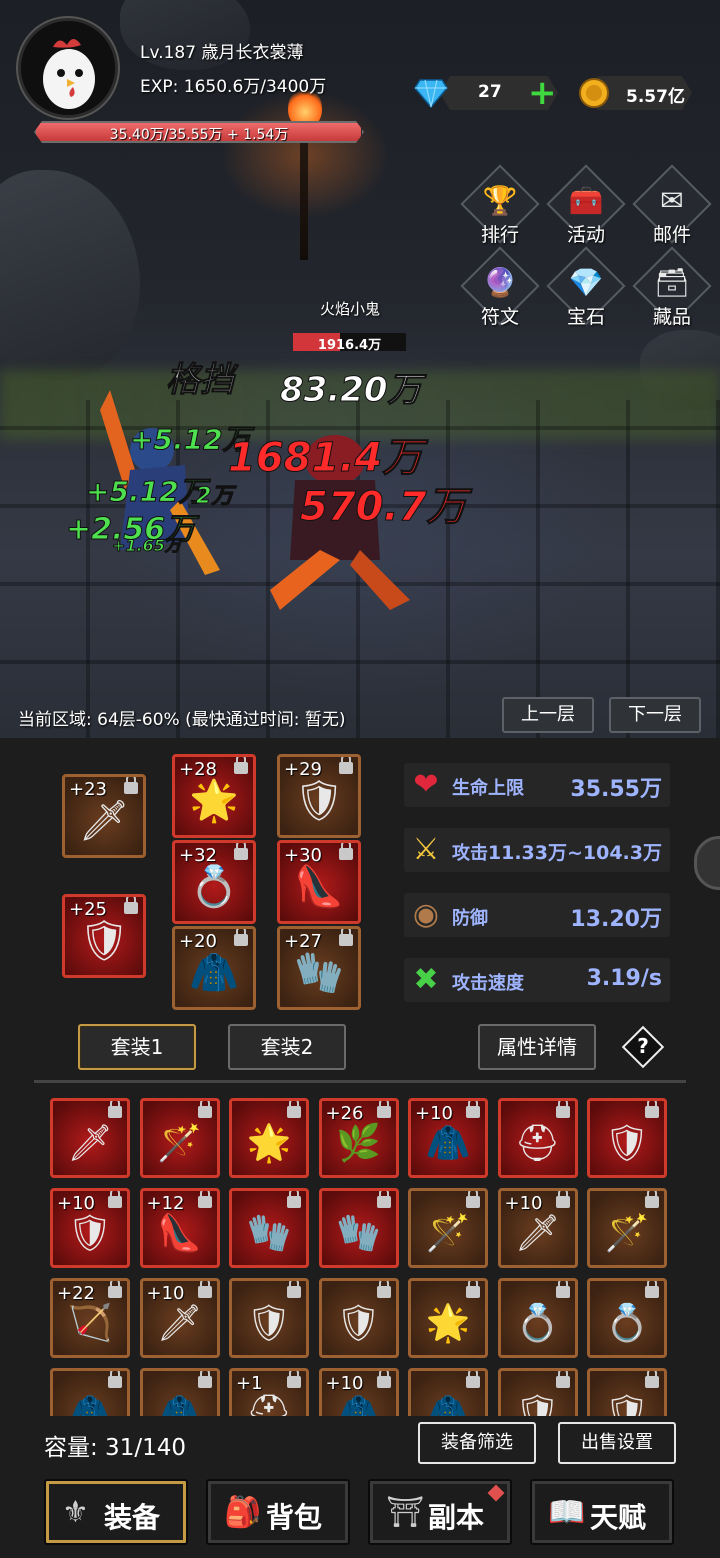 The height and width of the screenshot is (1558, 720). What do you see at coordinates (488, 788) in the screenshot?
I see `stat-label: 生命上限` at bounding box center [488, 788].